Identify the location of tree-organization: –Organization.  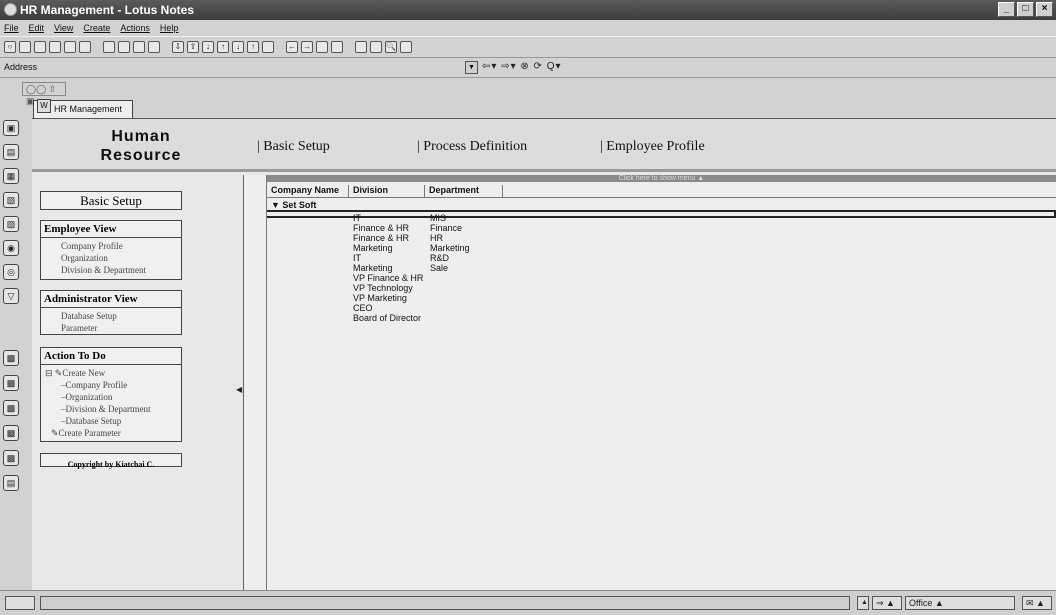
(111, 397).